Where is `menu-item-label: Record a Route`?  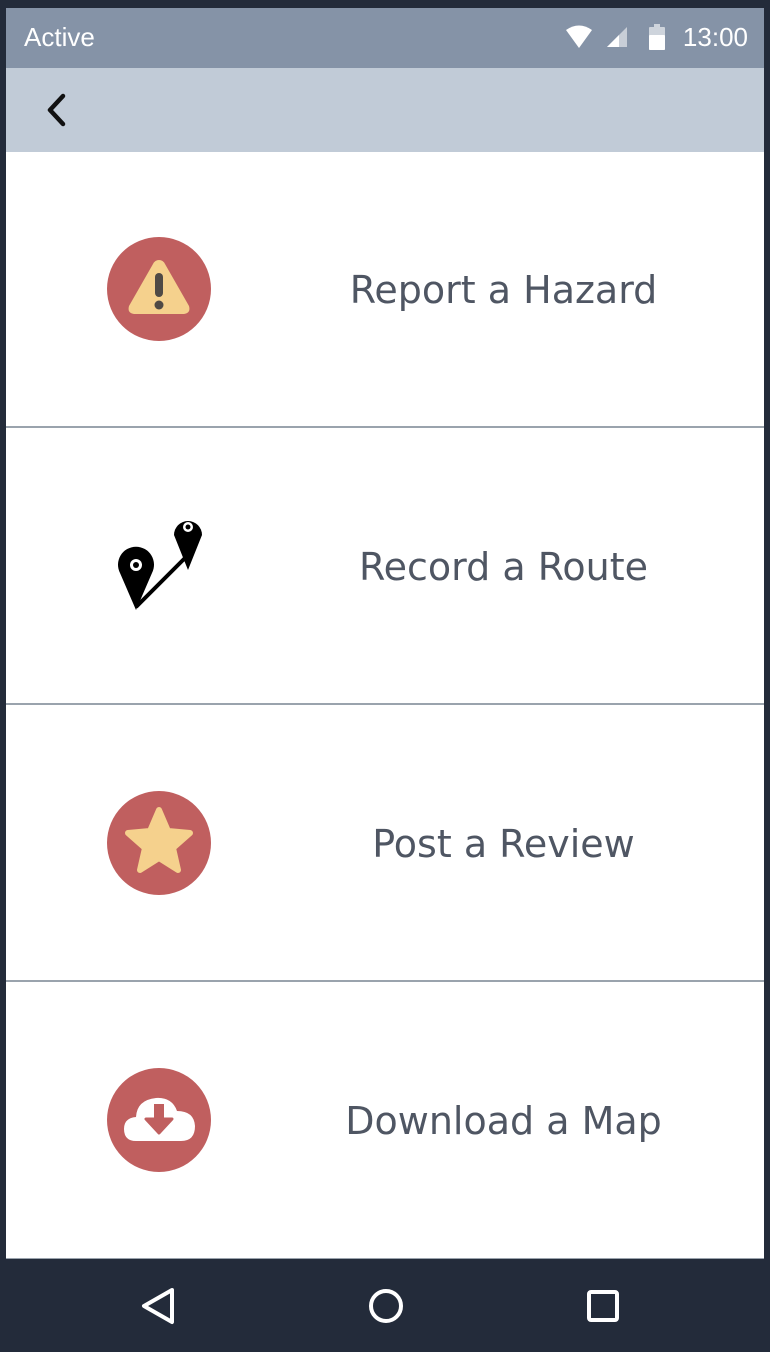 menu-item-label: Record a Route is located at coordinates (503, 567).